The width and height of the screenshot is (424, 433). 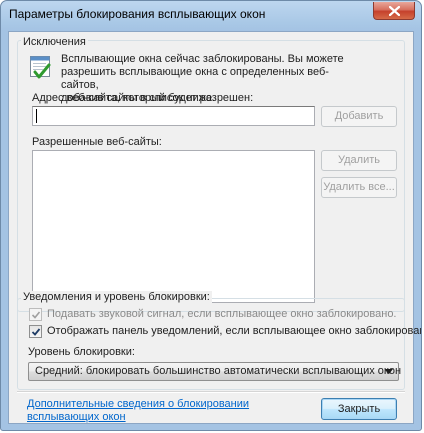 What do you see at coordinates (143, 98) in the screenshot?
I see `address-label: Адрес веб-сайта, который будет разрешен:` at bounding box center [143, 98].